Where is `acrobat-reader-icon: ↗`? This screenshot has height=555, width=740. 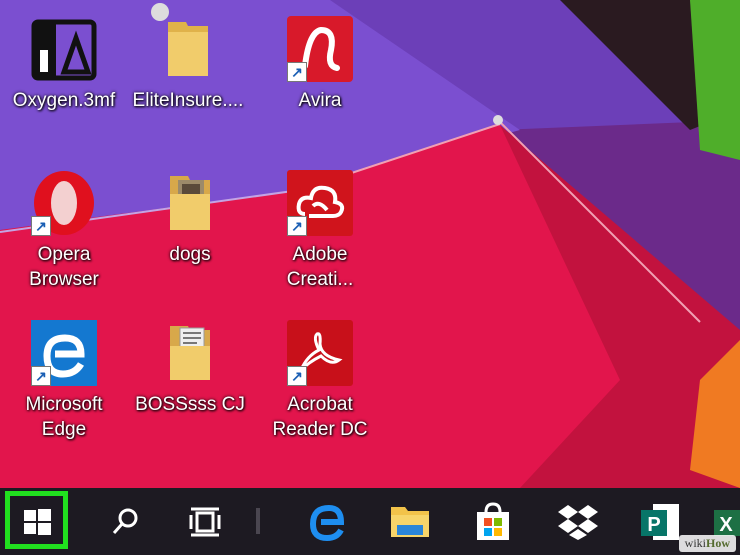 acrobat-reader-icon: ↗ is located at coordinates (320, 353).